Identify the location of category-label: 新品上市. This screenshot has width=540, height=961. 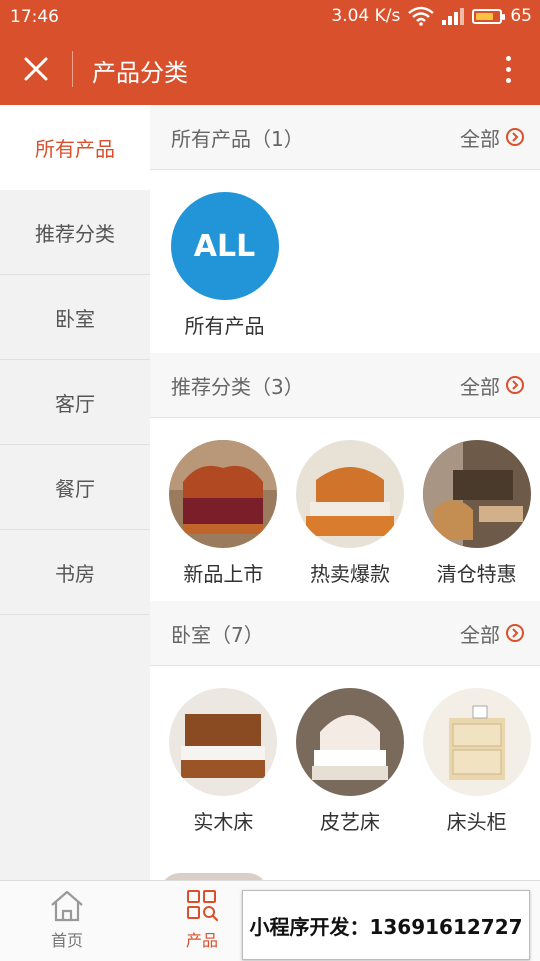
(223, 574).